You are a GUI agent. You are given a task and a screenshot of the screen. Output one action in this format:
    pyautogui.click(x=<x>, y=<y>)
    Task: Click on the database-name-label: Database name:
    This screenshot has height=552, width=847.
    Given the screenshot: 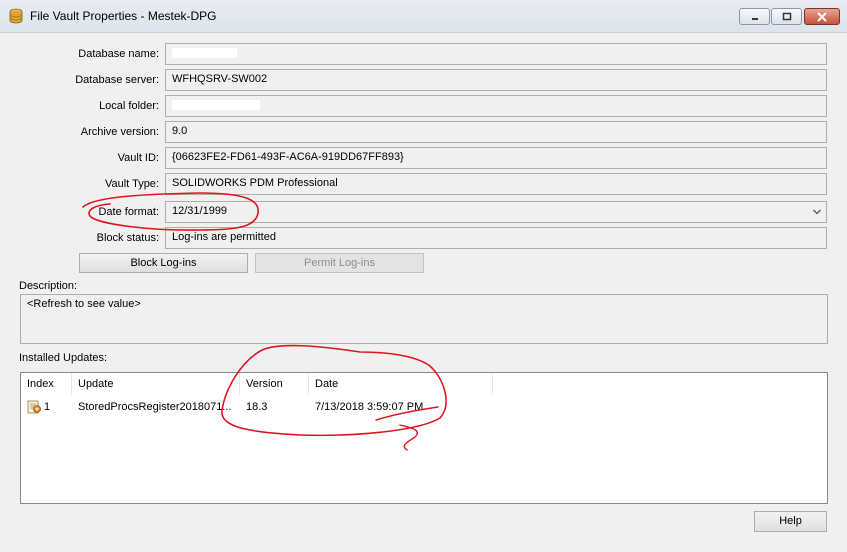 What is the action you would take?
    pyautogui.click(x=118, y=54)
    